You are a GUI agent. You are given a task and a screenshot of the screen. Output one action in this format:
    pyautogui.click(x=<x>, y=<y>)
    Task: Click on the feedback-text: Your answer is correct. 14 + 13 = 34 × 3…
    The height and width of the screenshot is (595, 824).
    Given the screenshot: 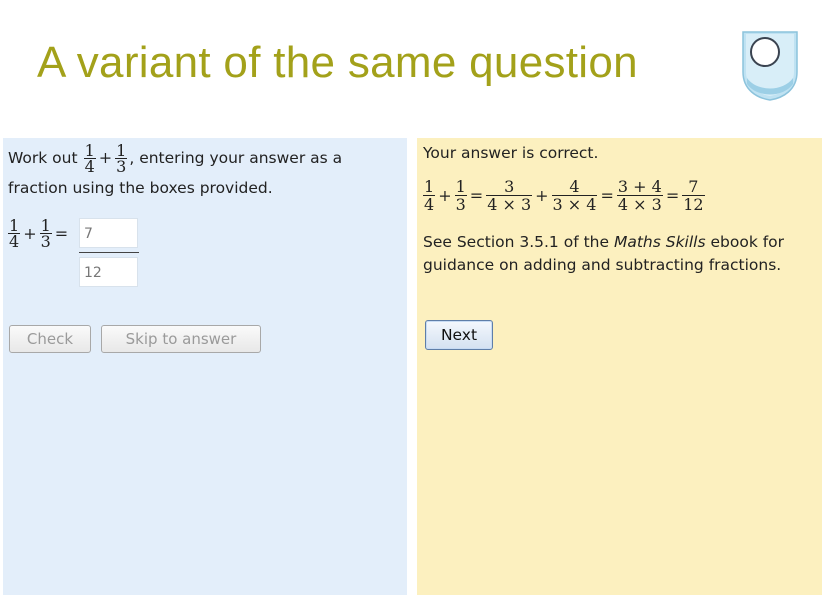 What is the action you would take?
    pyautogui.click(x=620, y=209)
    